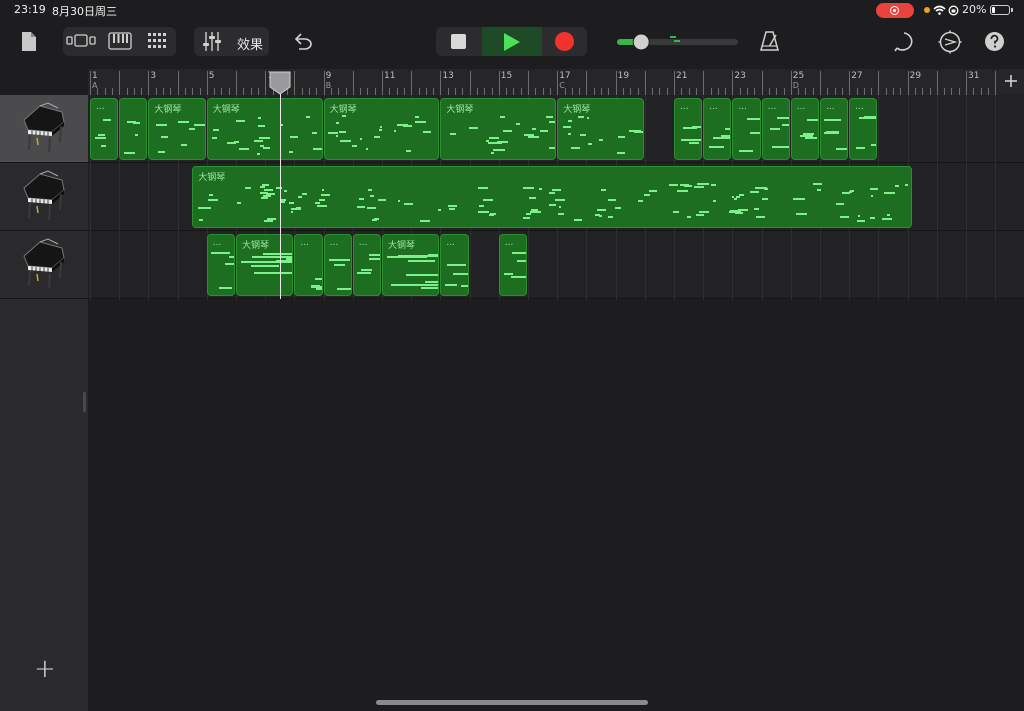  What do you see at coordinates (512, 702) in the screenshot?
I see `home-indicator` at bounding box center [512, 702].